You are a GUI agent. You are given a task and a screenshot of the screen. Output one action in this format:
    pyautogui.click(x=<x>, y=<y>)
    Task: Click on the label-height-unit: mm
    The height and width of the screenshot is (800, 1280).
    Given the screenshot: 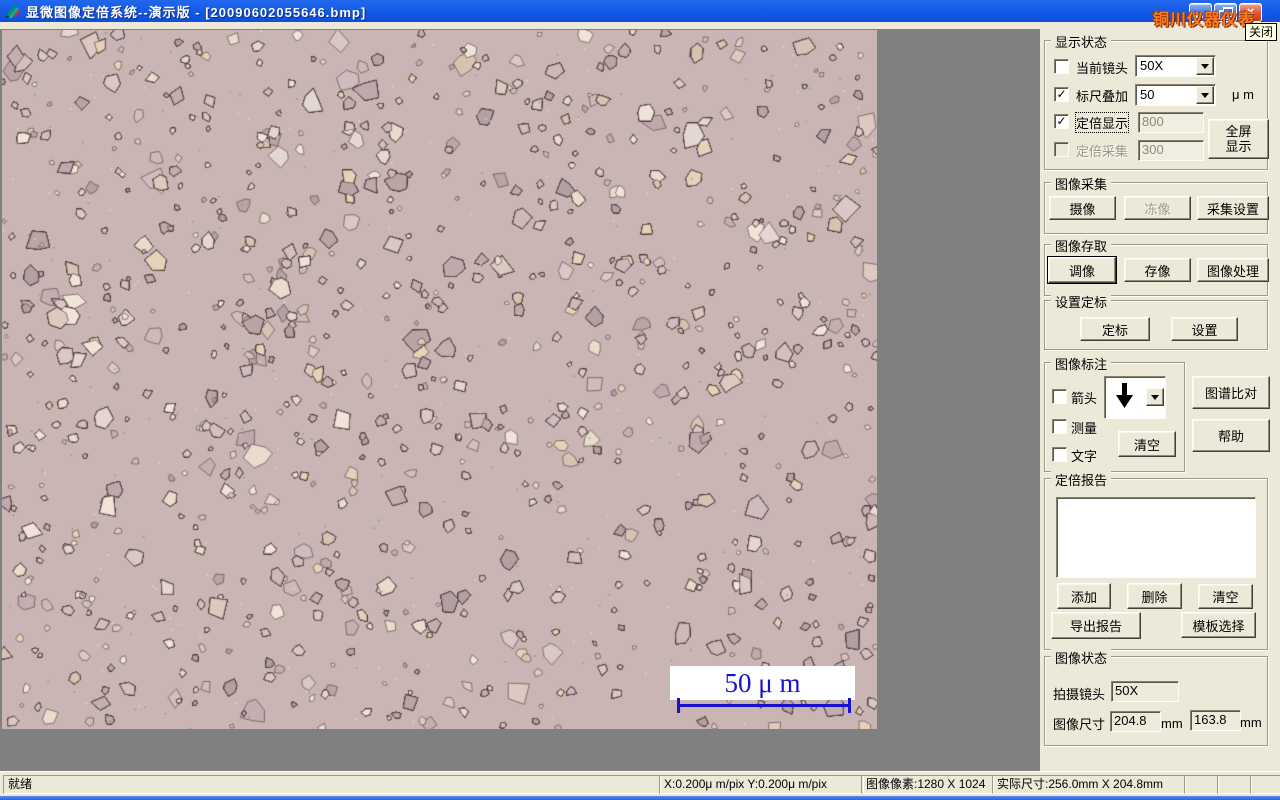 What is the action you would take?
    pyautogui.click(x=1251, y=722)
    